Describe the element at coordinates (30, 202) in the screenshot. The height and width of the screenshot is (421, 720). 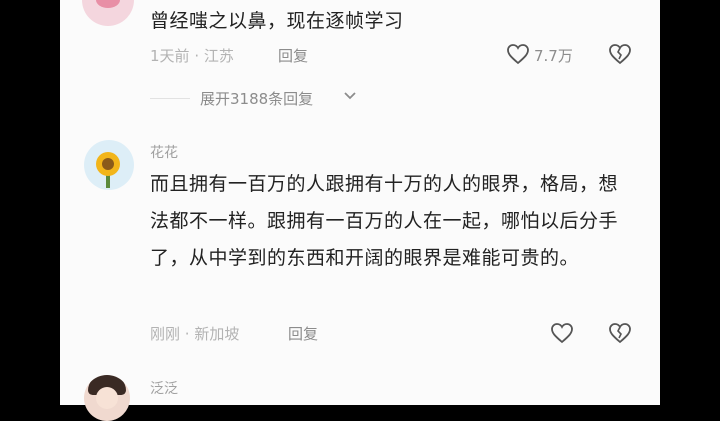
I see `left-letterbox` at that location.